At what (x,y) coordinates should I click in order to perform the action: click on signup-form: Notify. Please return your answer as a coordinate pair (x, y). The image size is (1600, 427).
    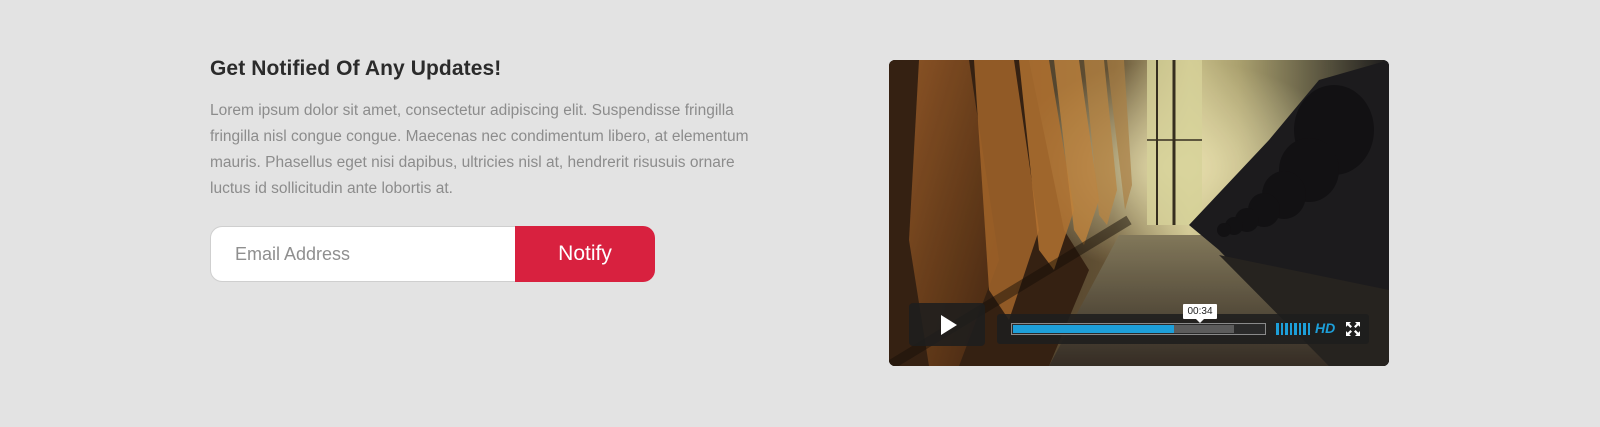
    Looking at the image, I should click on (432, 254).